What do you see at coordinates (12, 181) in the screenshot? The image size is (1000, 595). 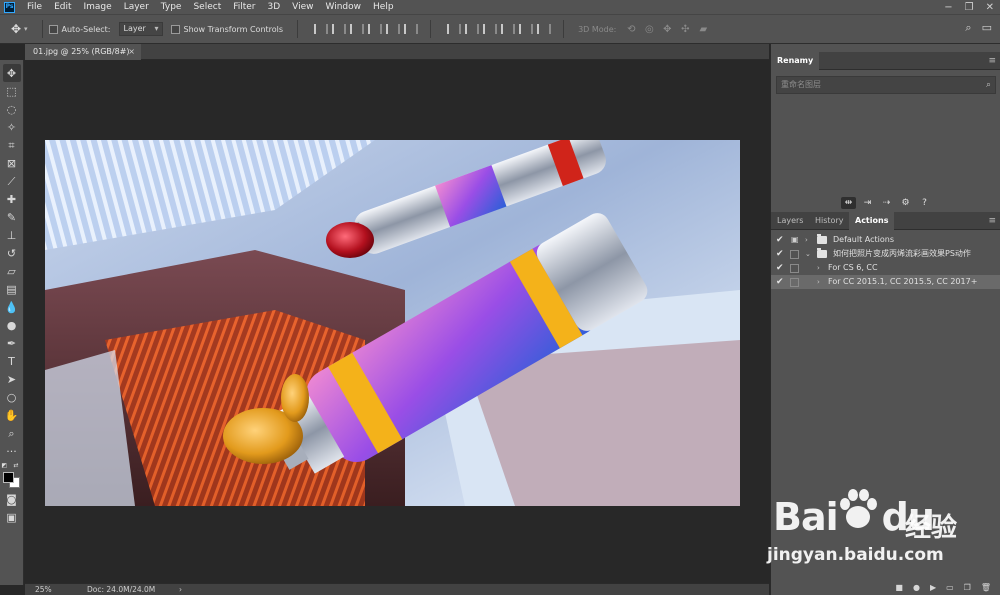 I see `eyedropper-tool-icon: ⟋` at bounding box center [12, 181].